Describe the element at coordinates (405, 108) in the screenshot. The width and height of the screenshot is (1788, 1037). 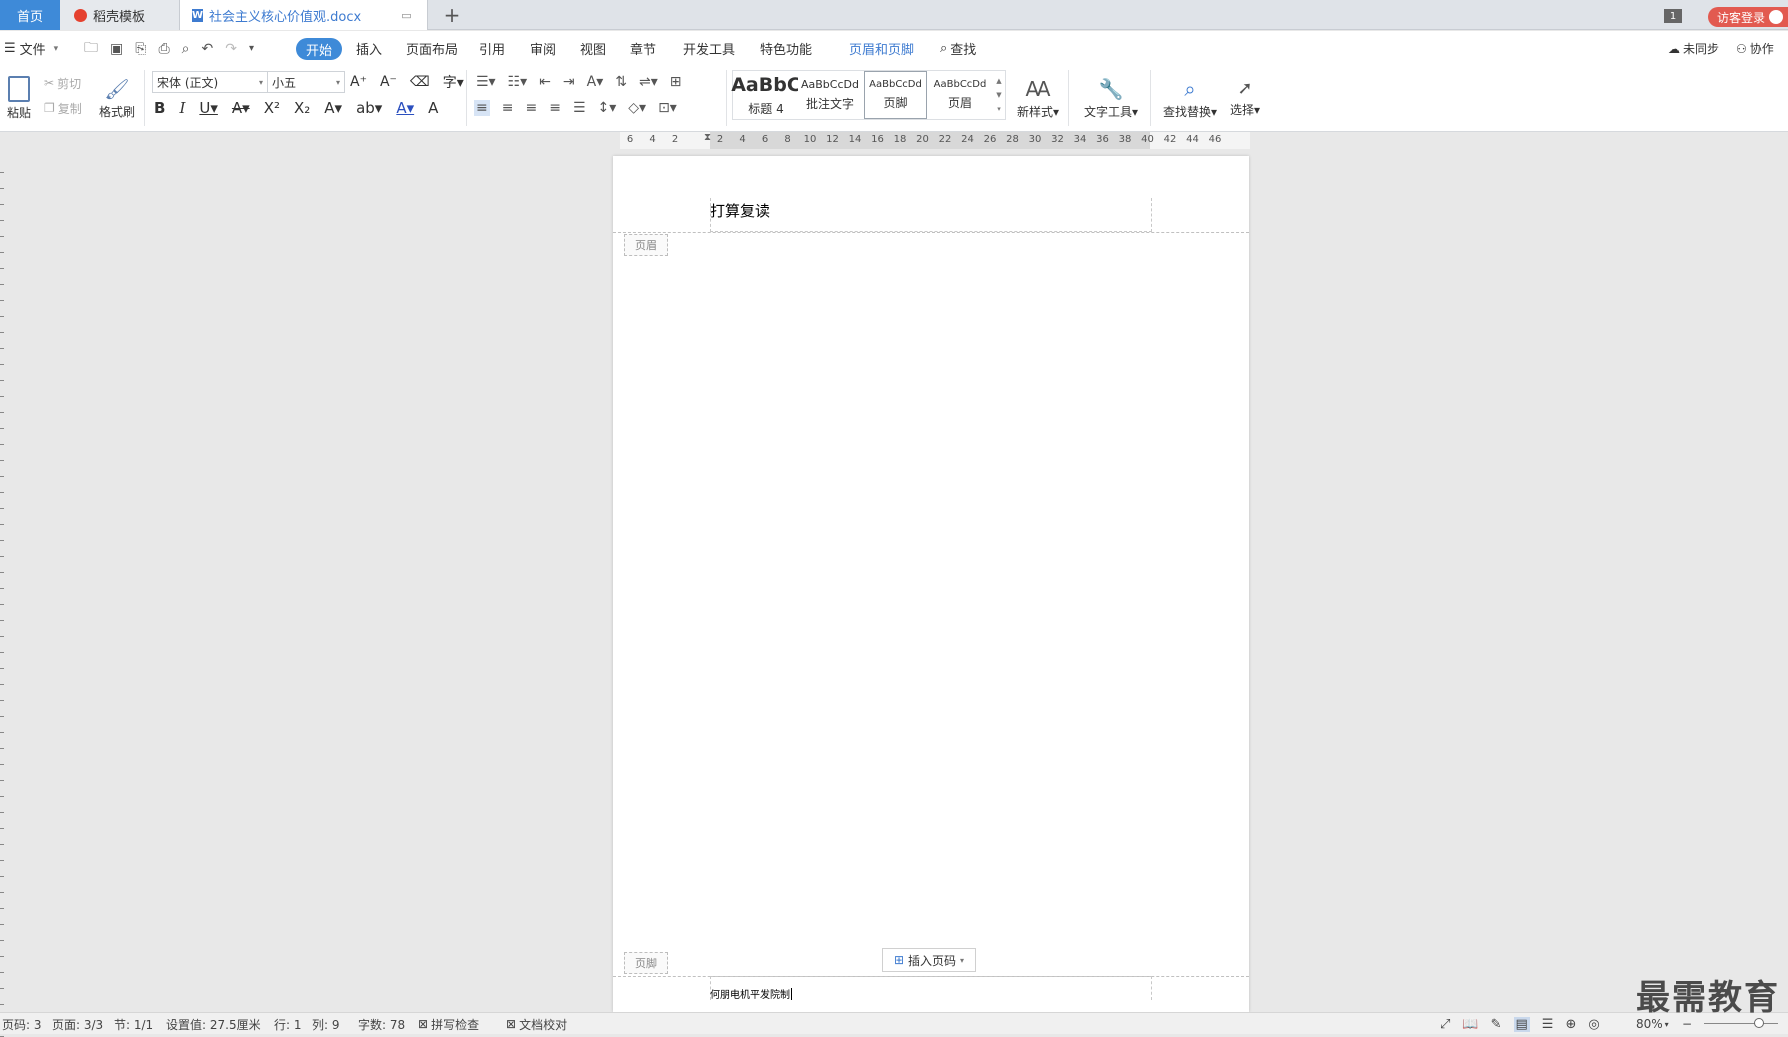
I see `font-color-icon: A▾` at that location.